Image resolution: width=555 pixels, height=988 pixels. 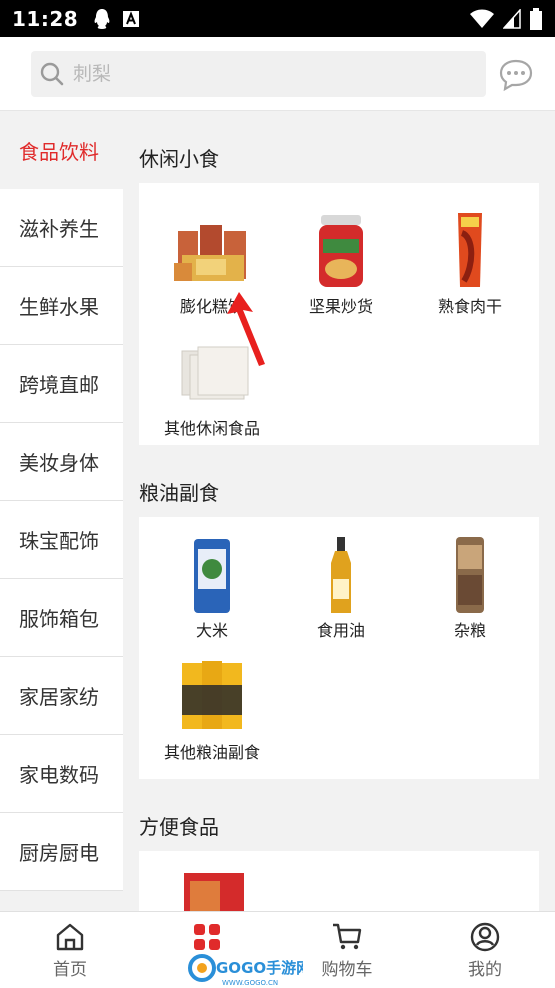 What do you see at coordinates (212, 695) in the screenshot?
I see `noodle-pack-image` at bounding box center [212, 695].